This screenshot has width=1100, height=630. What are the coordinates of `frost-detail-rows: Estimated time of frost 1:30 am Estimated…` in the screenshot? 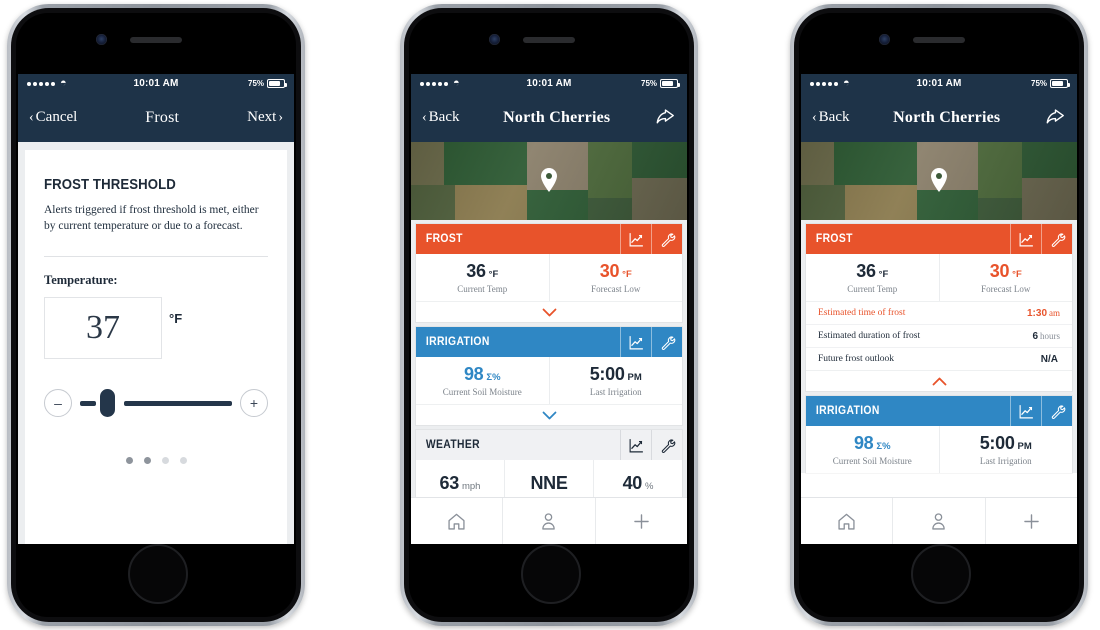 It's located at (939, 335).